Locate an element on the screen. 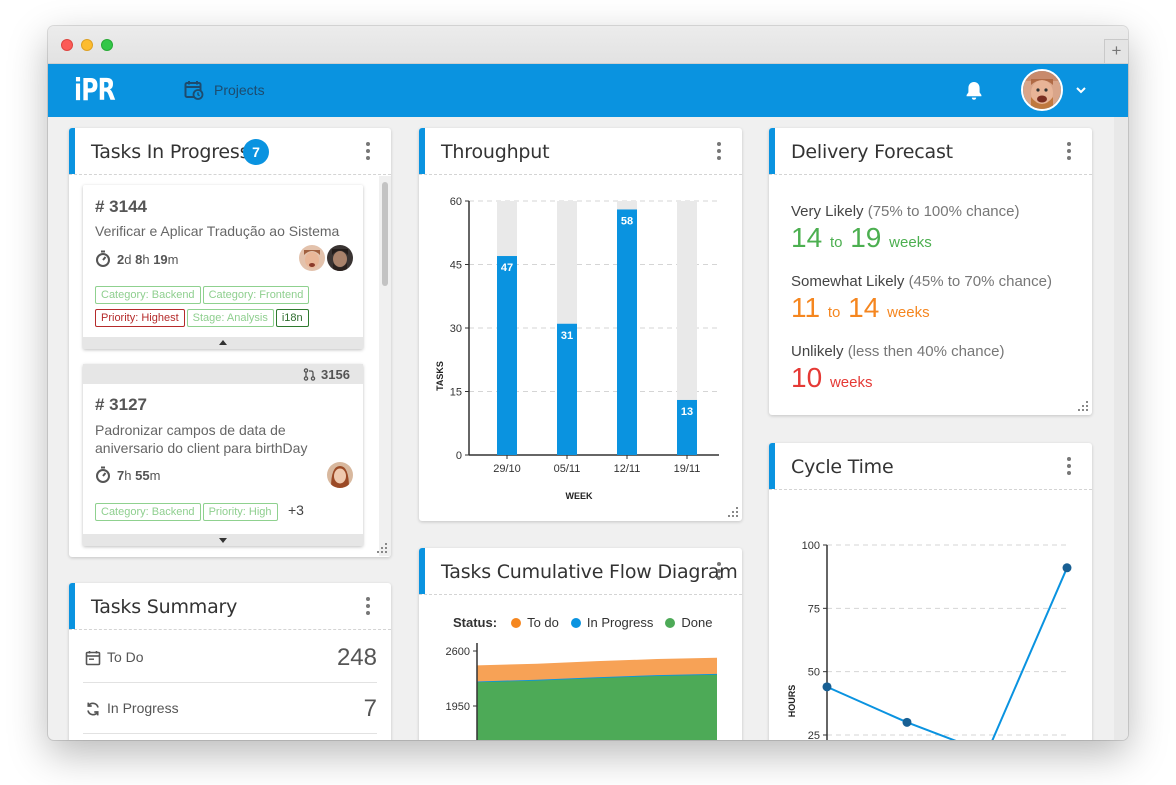 This screenshot has height=785, width=1176. forecast-chance: (45% to 70% chance) is located at coordinates (980, 281).